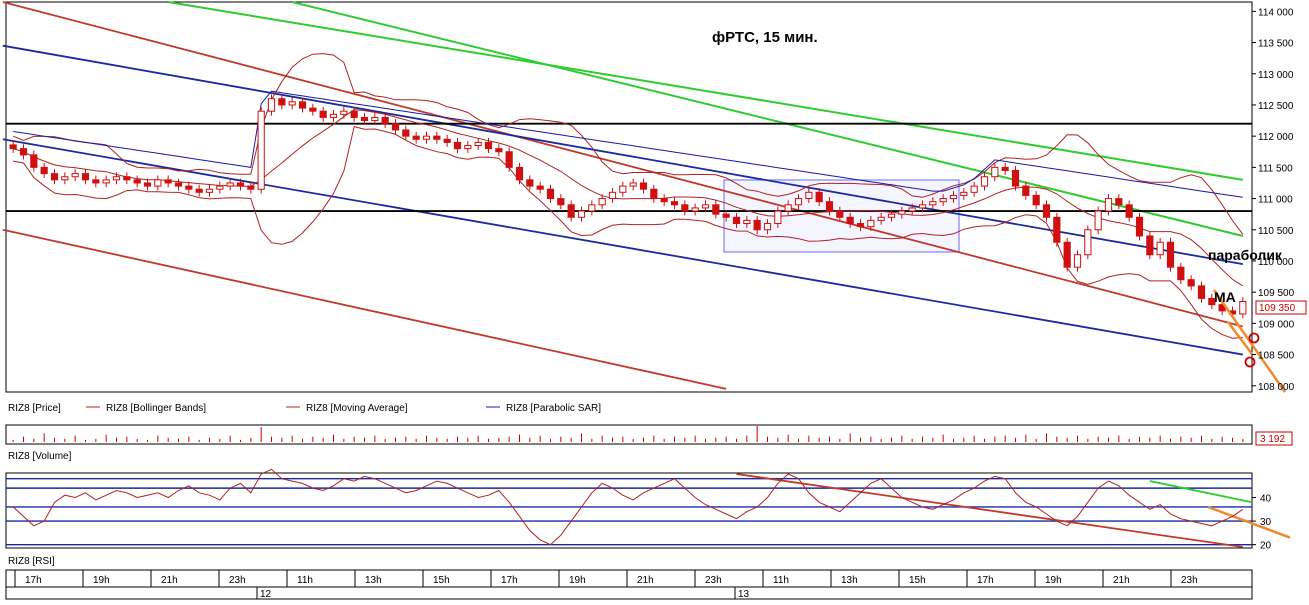 This screenshot has height=605, width=1309. I want to click on date-tick-label: 12, so click(266, 594).